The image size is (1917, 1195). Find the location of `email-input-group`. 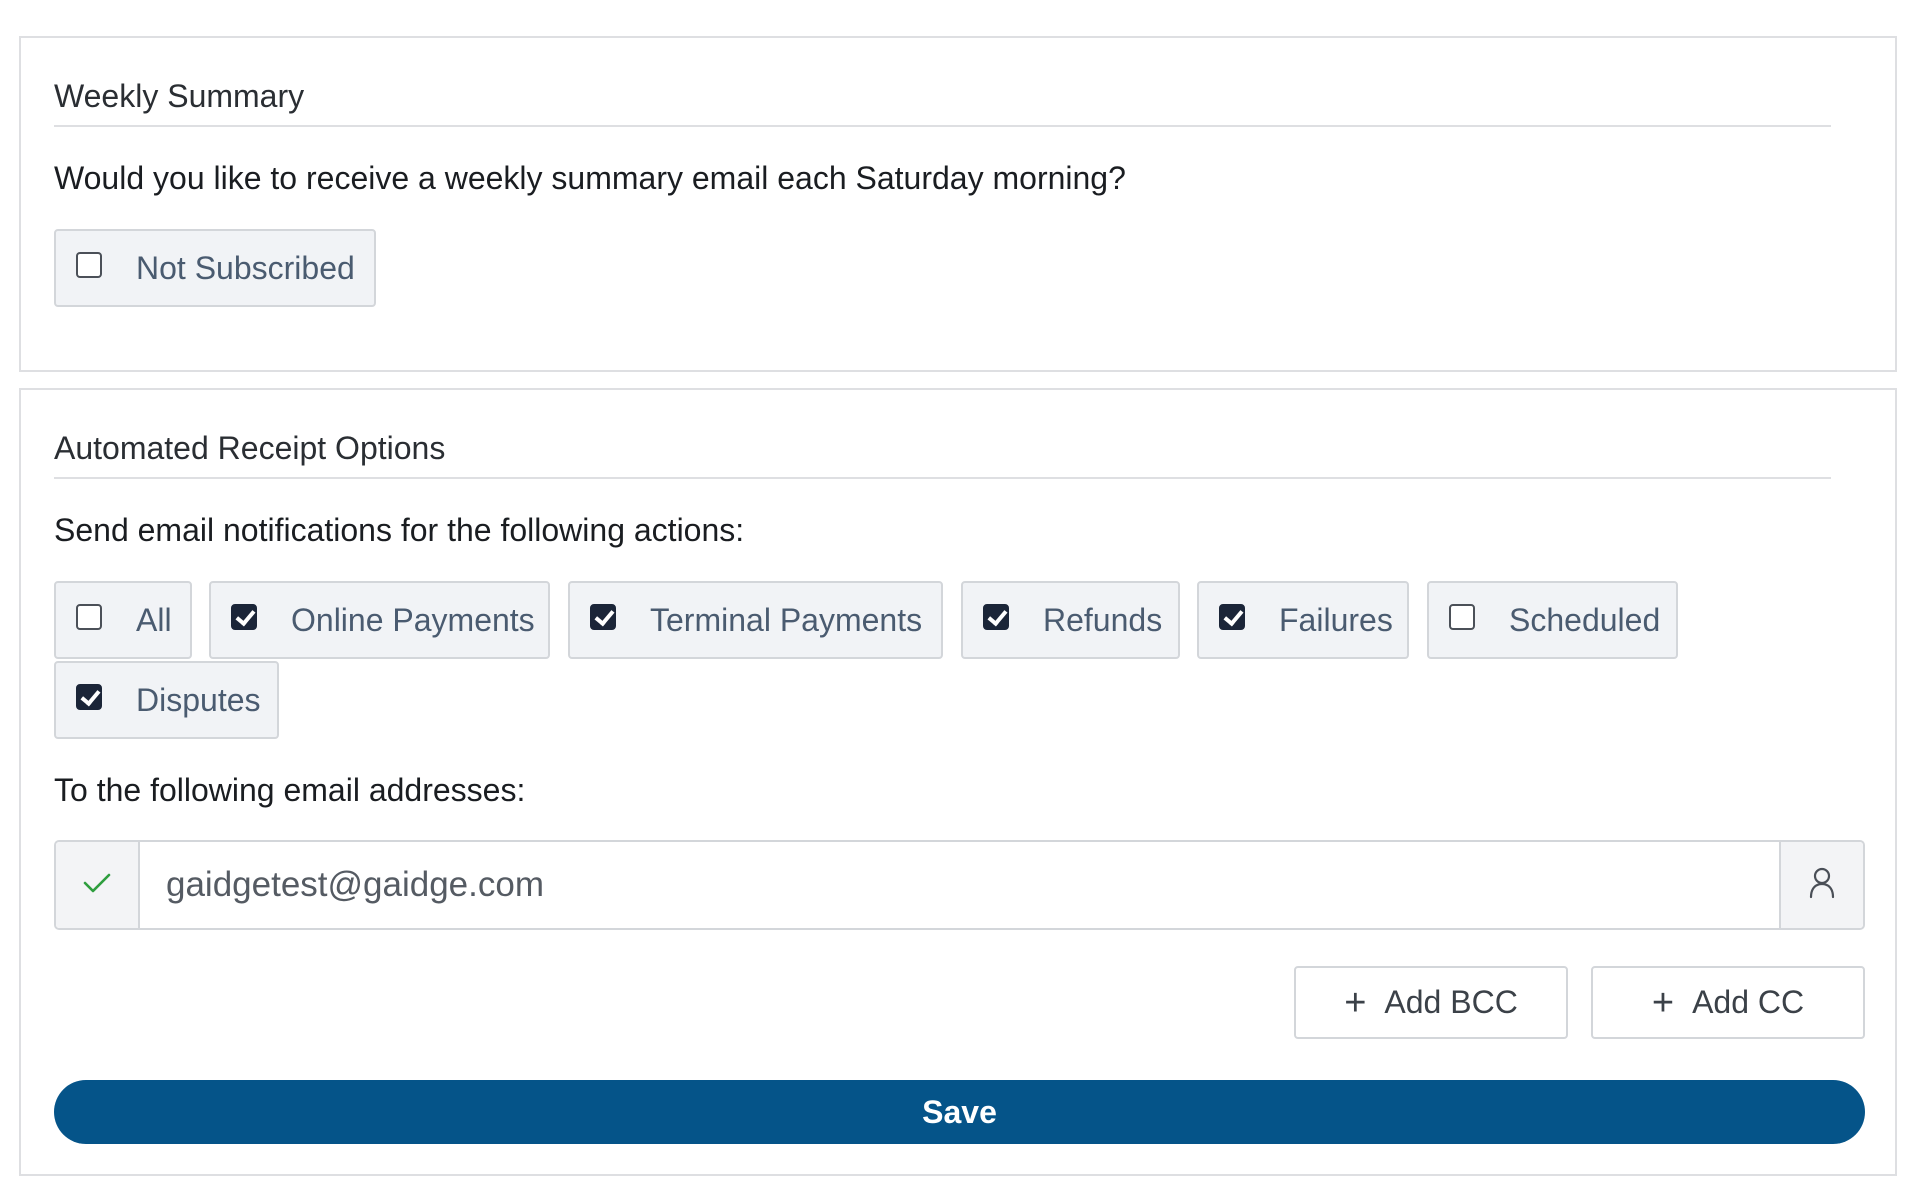

email-input-group is located at coordinates (959, 885).